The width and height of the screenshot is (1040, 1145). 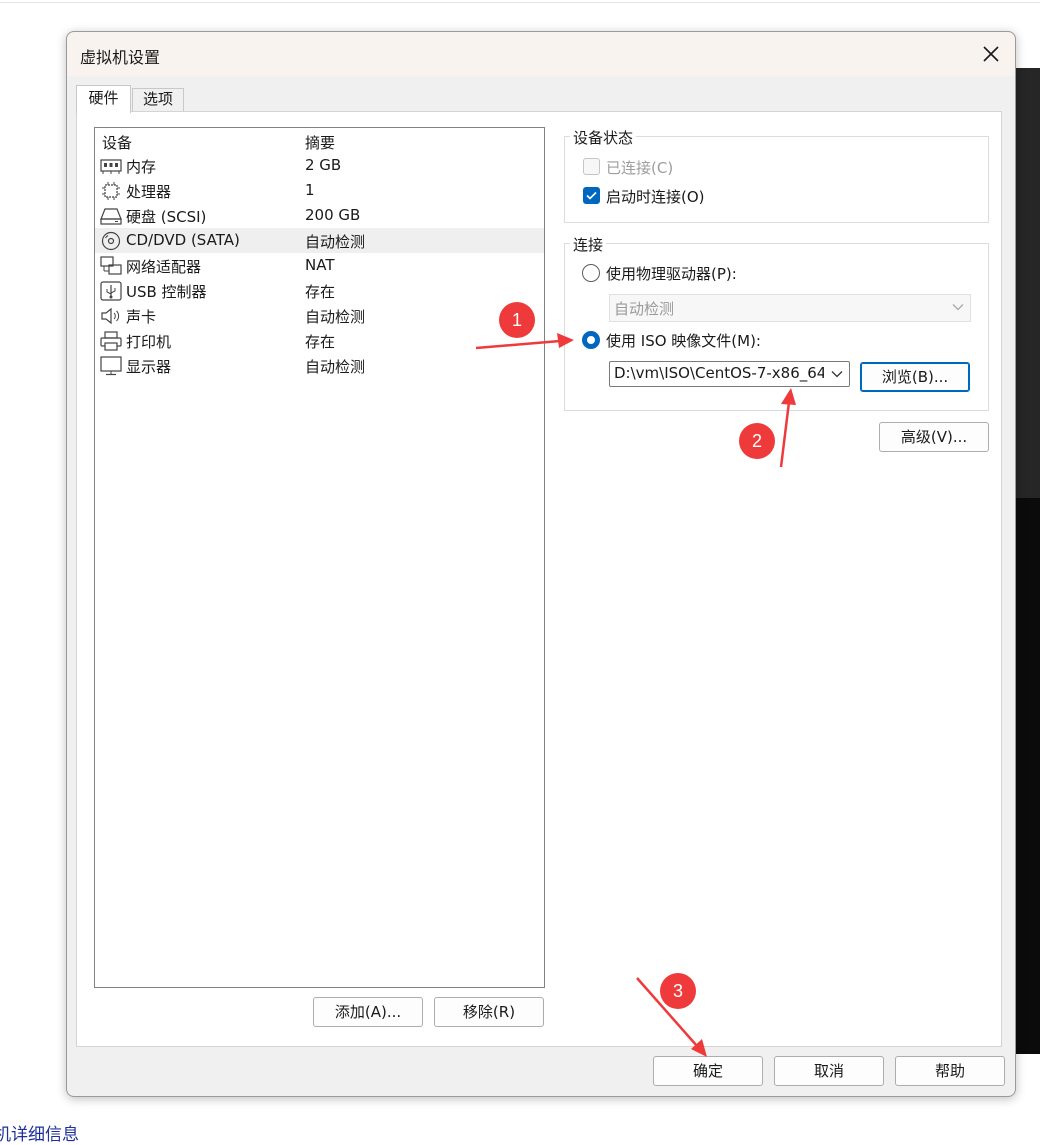 I want to click on annotation-marker-1: 1, so click(x=517, y=320).